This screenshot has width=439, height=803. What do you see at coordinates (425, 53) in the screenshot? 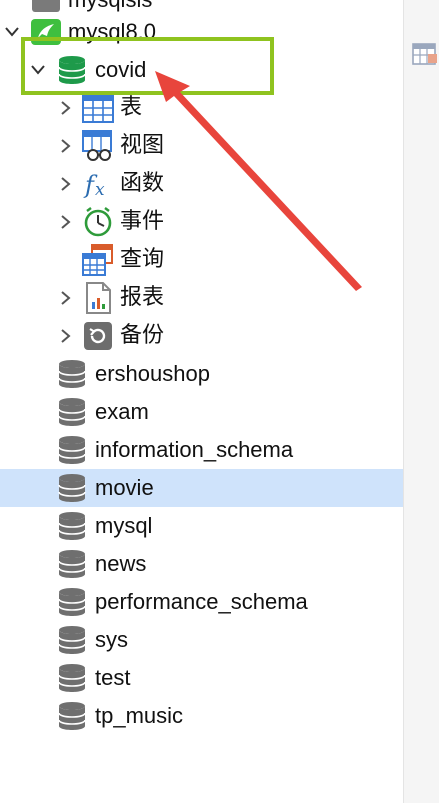
I see `table-icon` at bounding box center [425, 53].